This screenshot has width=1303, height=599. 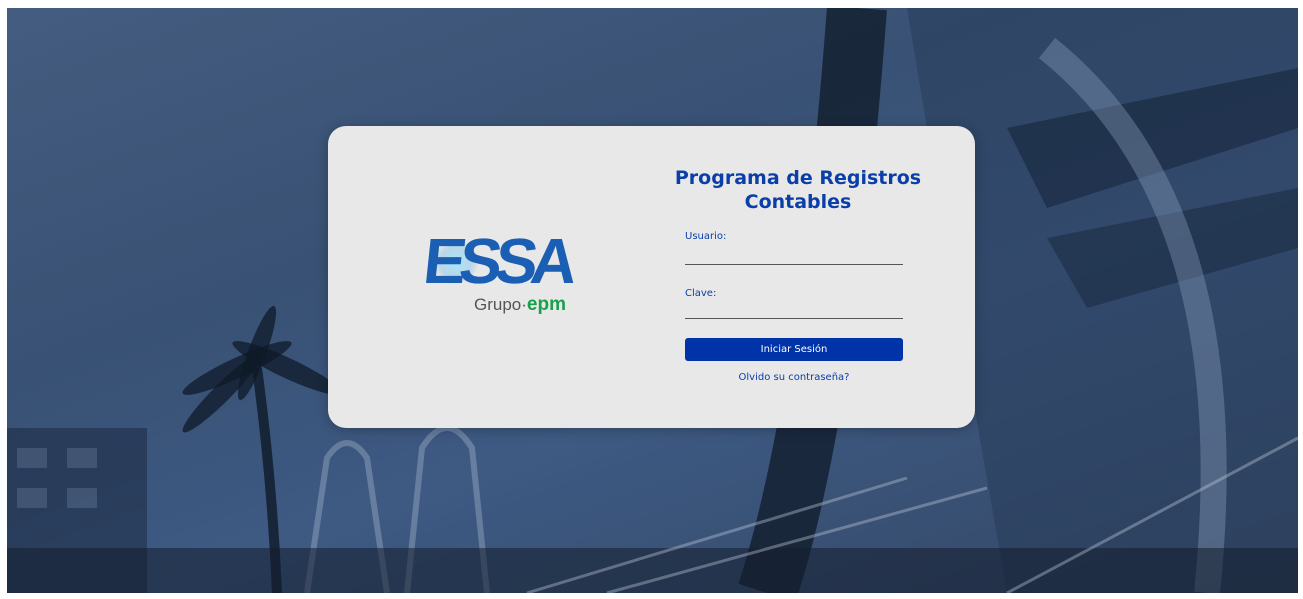 I want to click on logo-wordmark: ESSA, so click(x=497, y=261).